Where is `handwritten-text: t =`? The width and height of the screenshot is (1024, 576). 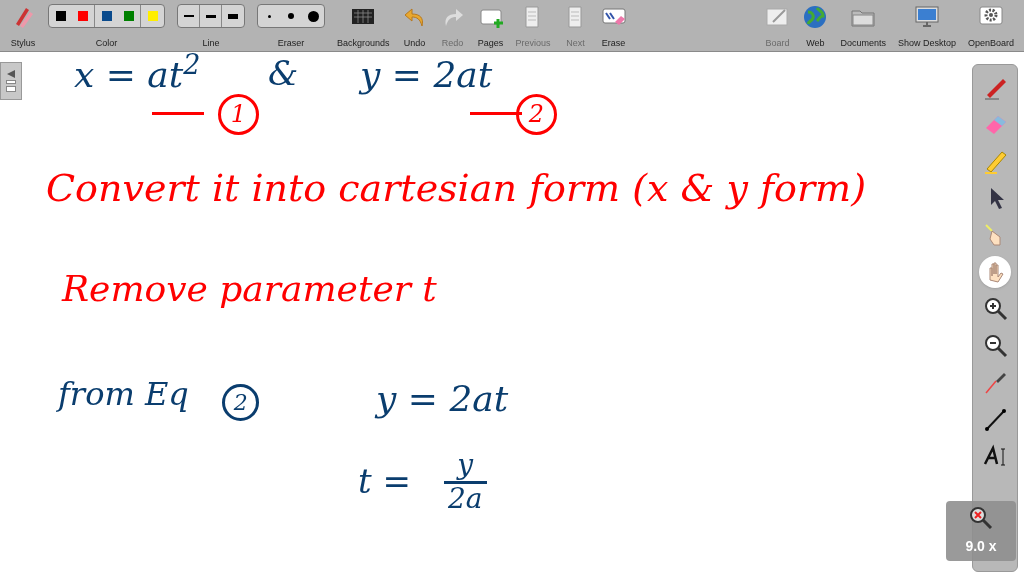 handwritten-text: t = is located at coordinates (384, 481).